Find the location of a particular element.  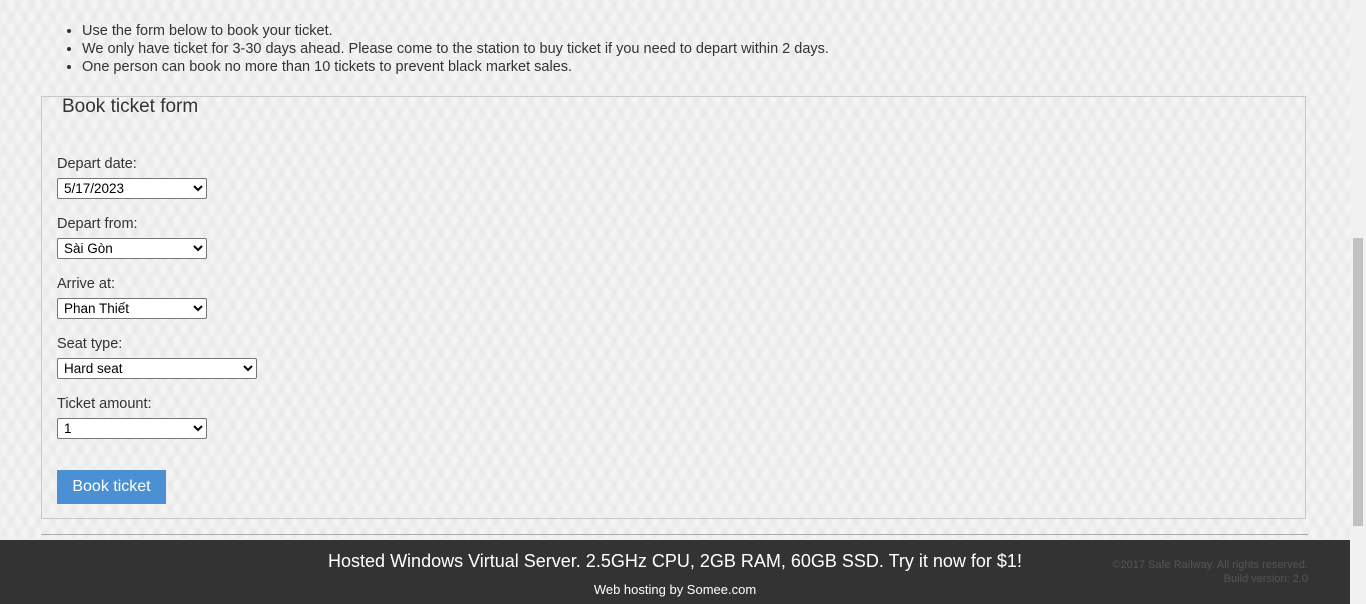

arrive-at-select: Phan Thiết is located at coordinates (132, 308).